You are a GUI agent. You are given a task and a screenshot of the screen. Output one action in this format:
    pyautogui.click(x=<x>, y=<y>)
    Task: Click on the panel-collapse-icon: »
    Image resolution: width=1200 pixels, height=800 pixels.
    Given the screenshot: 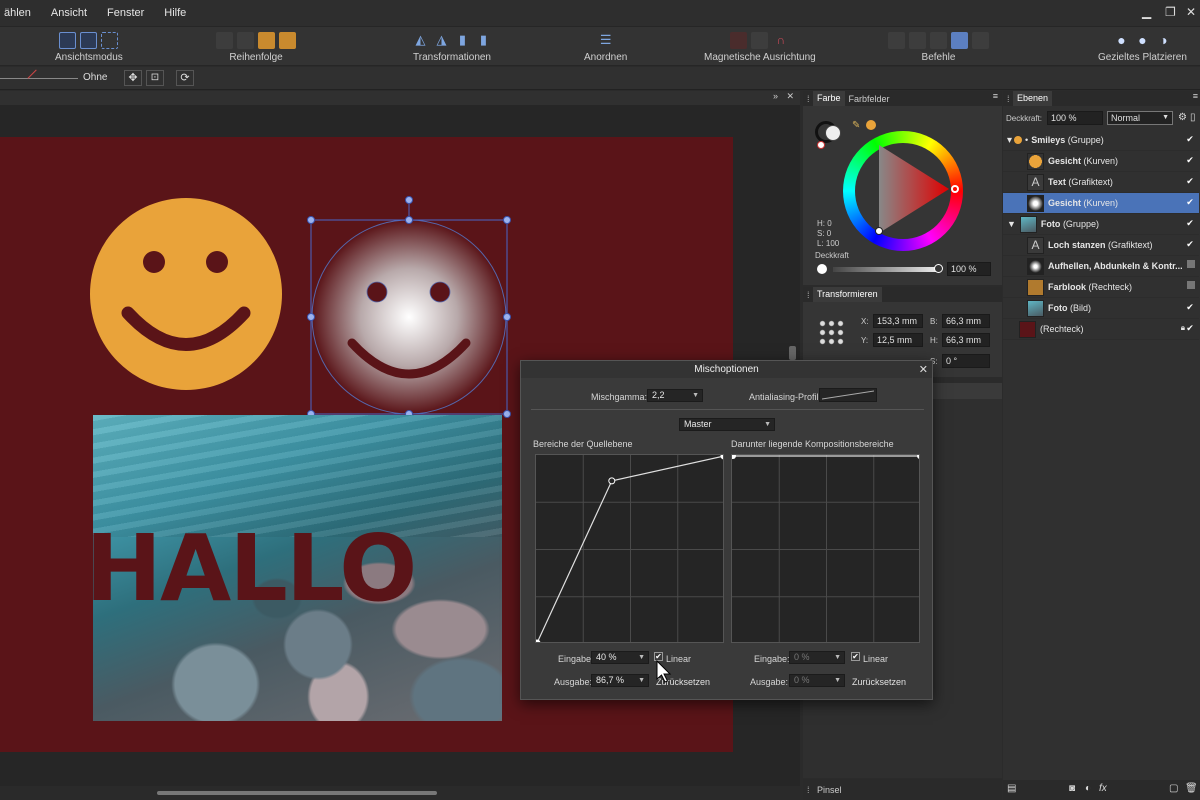 What is the action you would take?
    pyautogui.click(x=775, y=96)
    